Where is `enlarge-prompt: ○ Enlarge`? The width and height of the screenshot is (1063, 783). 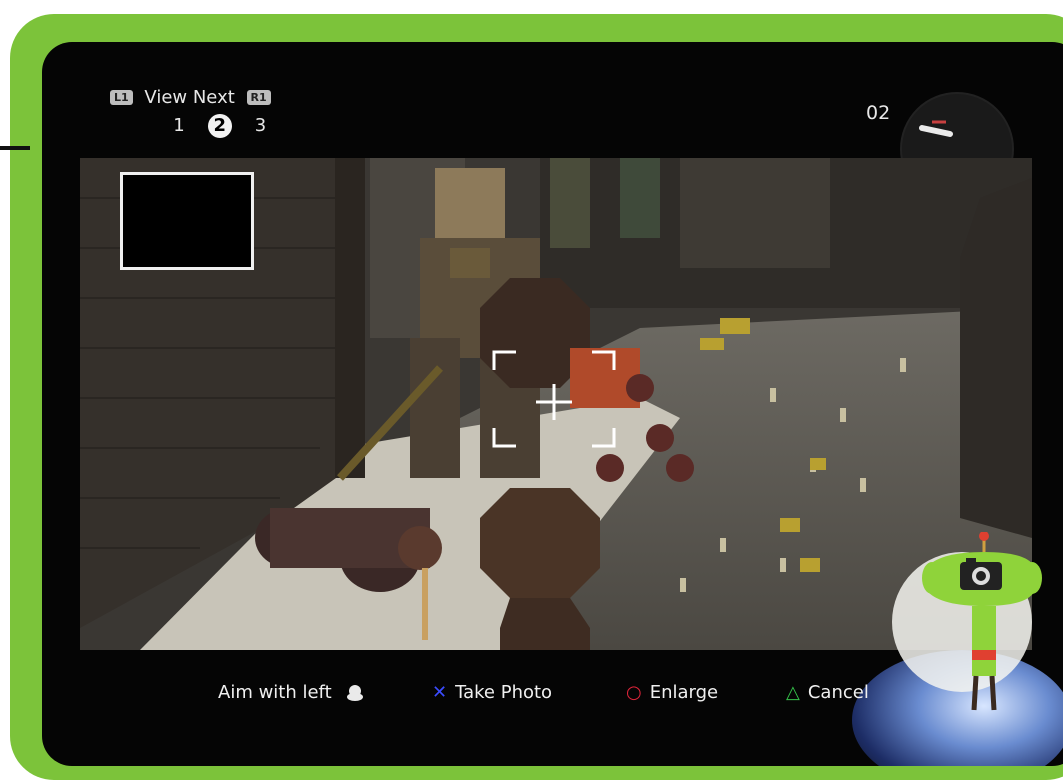
enlarge-prompt: ○ Enlarge is located at coordinates (672, 692).